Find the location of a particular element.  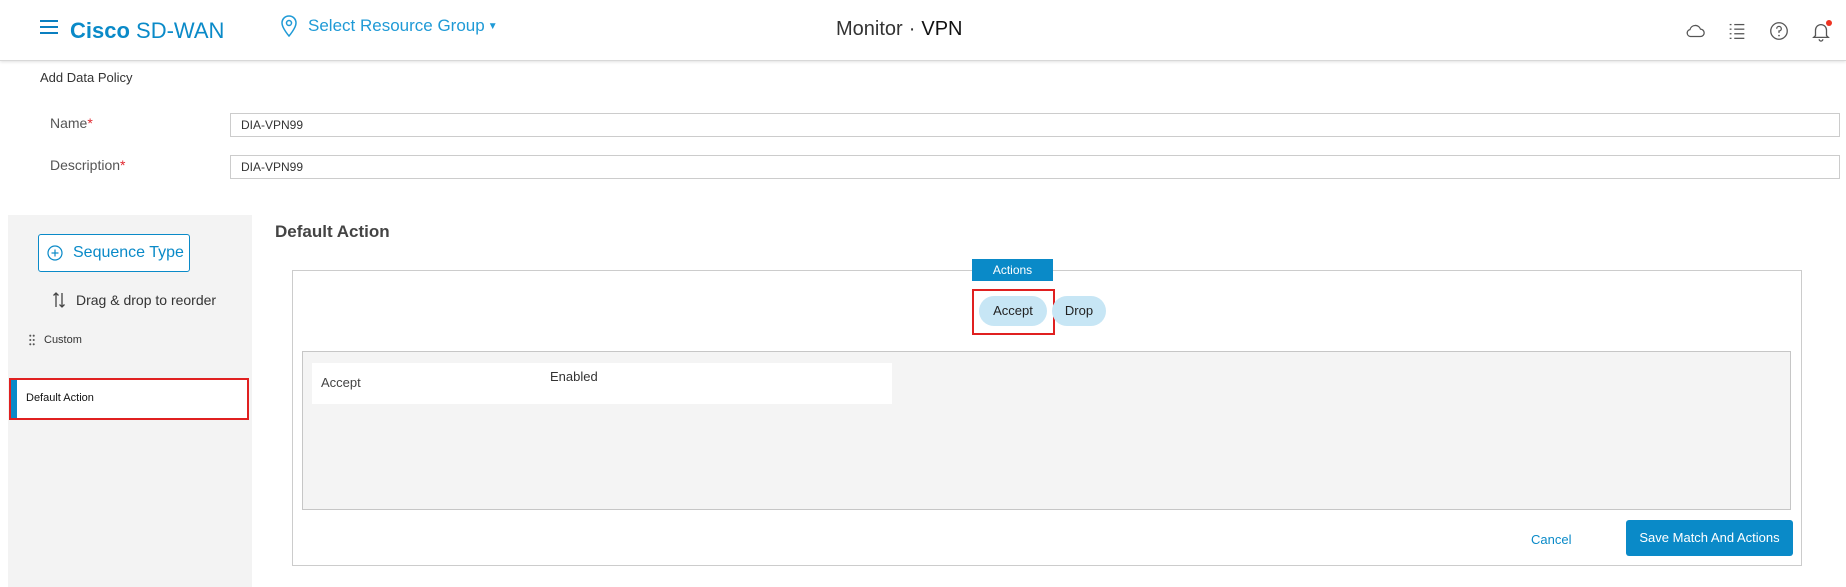

description-label-text: Description is located at coordinates (85, 165).